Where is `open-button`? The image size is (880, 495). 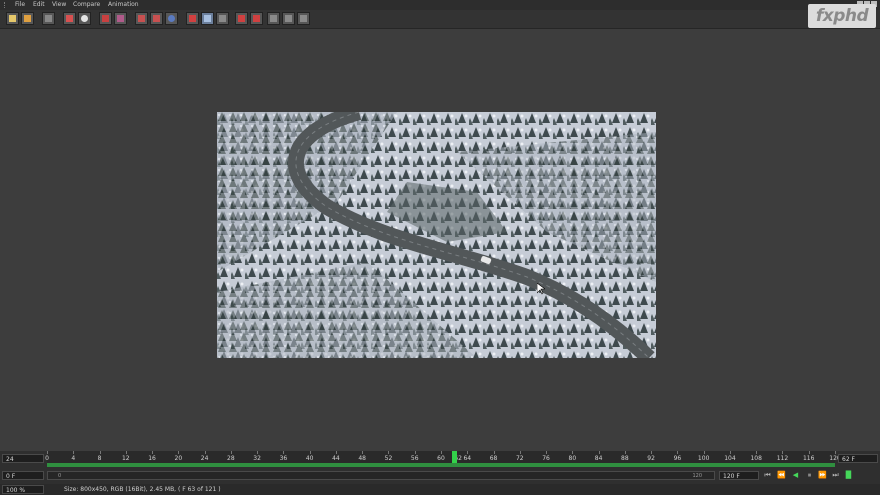 open-button is located at coordinates (12, 18).